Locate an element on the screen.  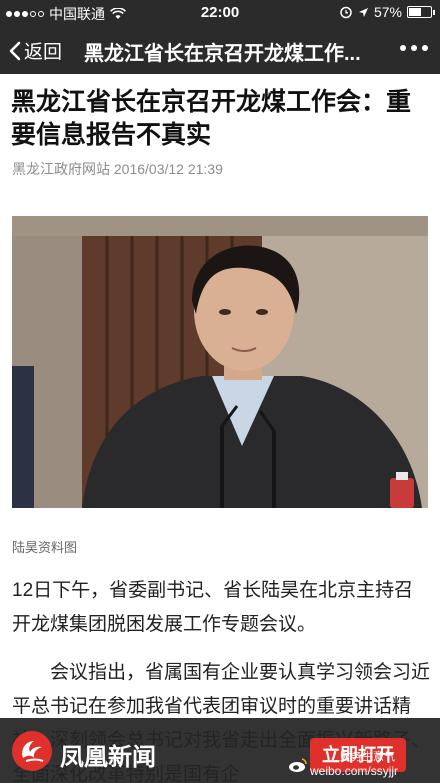
battery-fill is located at coordinates (415, 12).